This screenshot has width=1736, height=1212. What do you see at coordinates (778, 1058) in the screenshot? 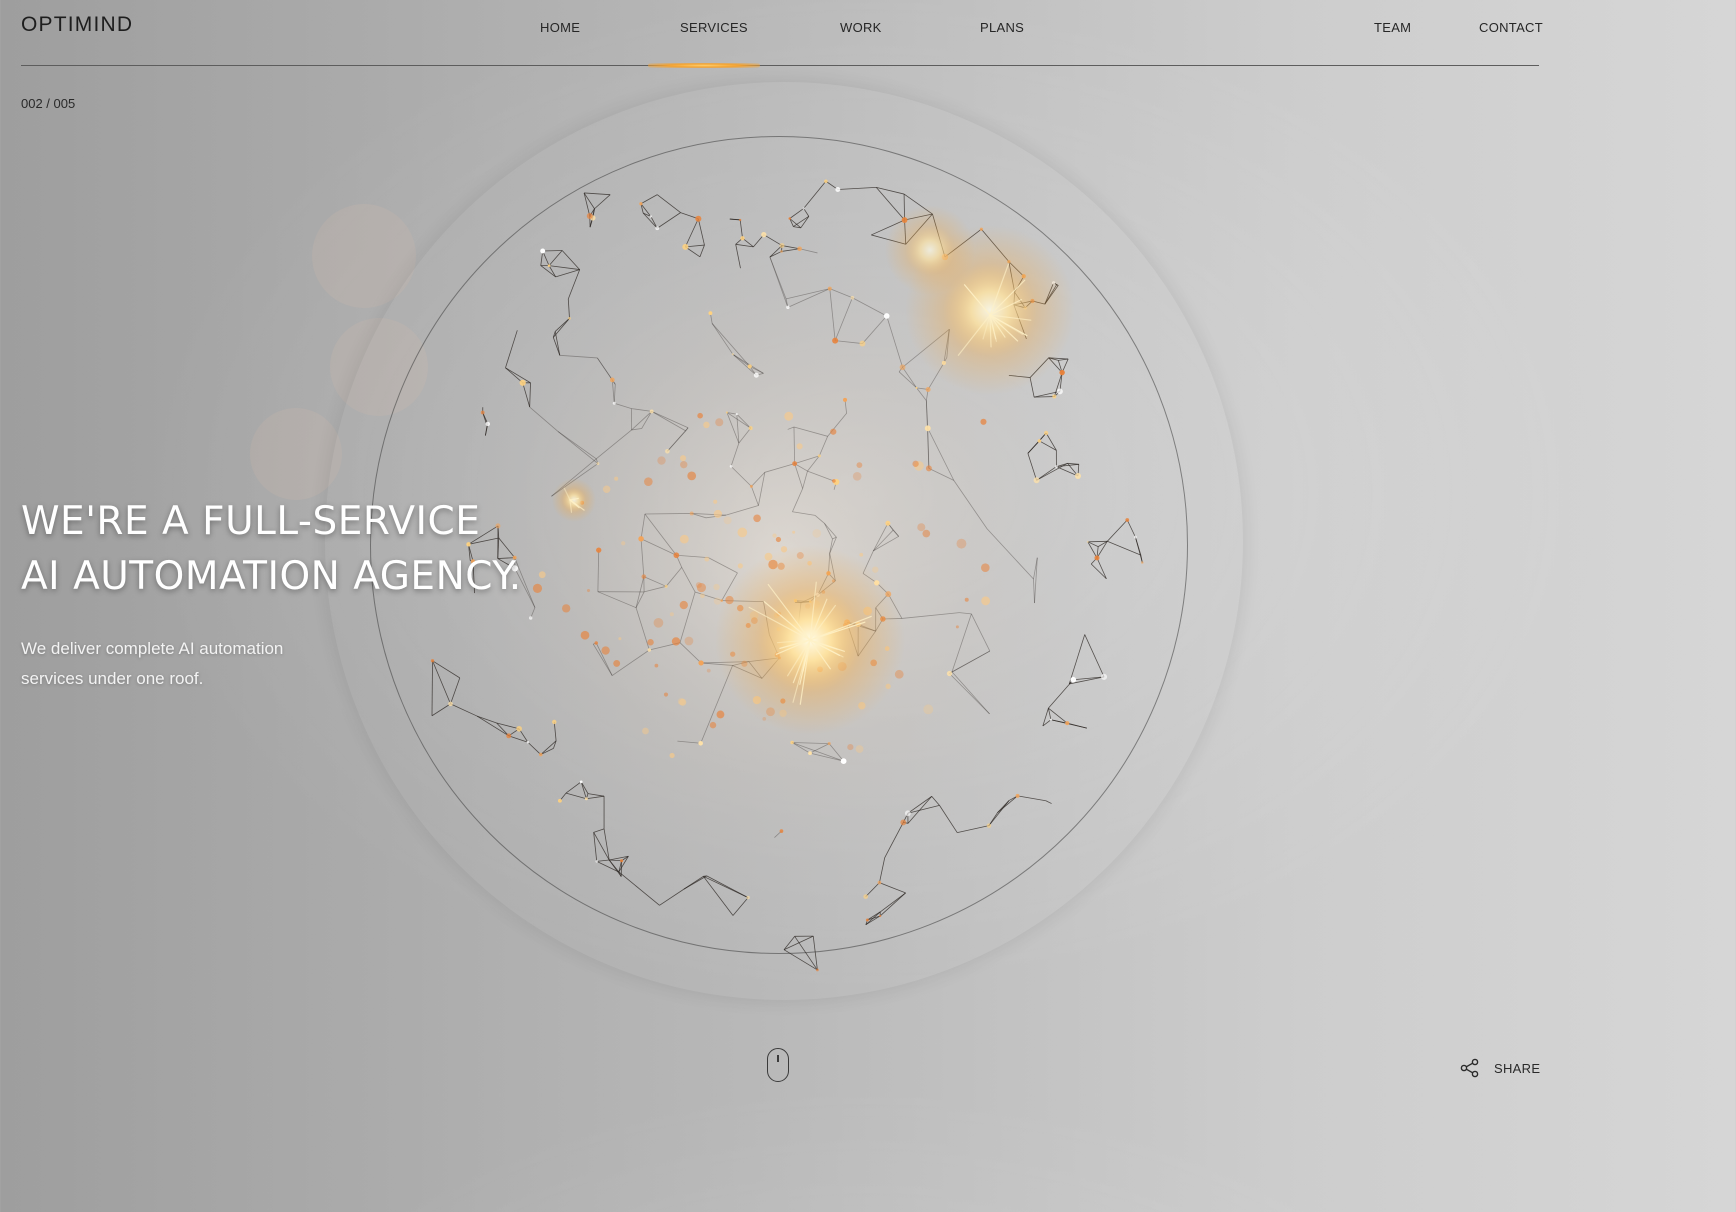
I see `mouse-wheel` at bounding box center [778, 1058].